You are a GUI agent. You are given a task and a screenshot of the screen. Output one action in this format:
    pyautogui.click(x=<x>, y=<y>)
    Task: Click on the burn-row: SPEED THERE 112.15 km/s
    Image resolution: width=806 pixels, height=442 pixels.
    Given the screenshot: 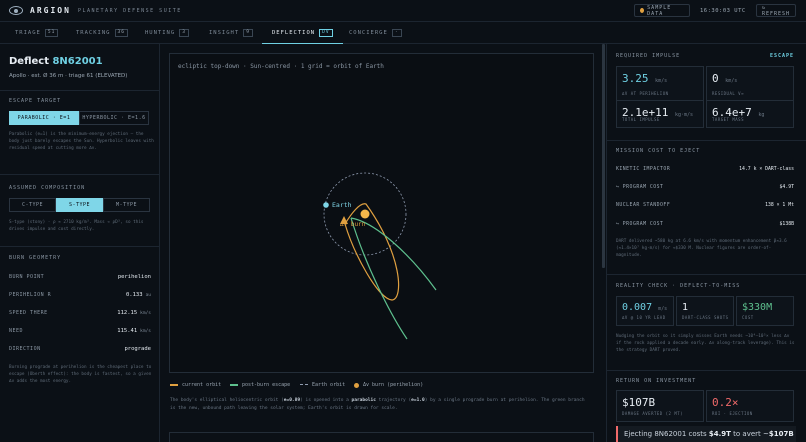 What is the action you would take?
    pyautogui.click(x=80, y=313)
    